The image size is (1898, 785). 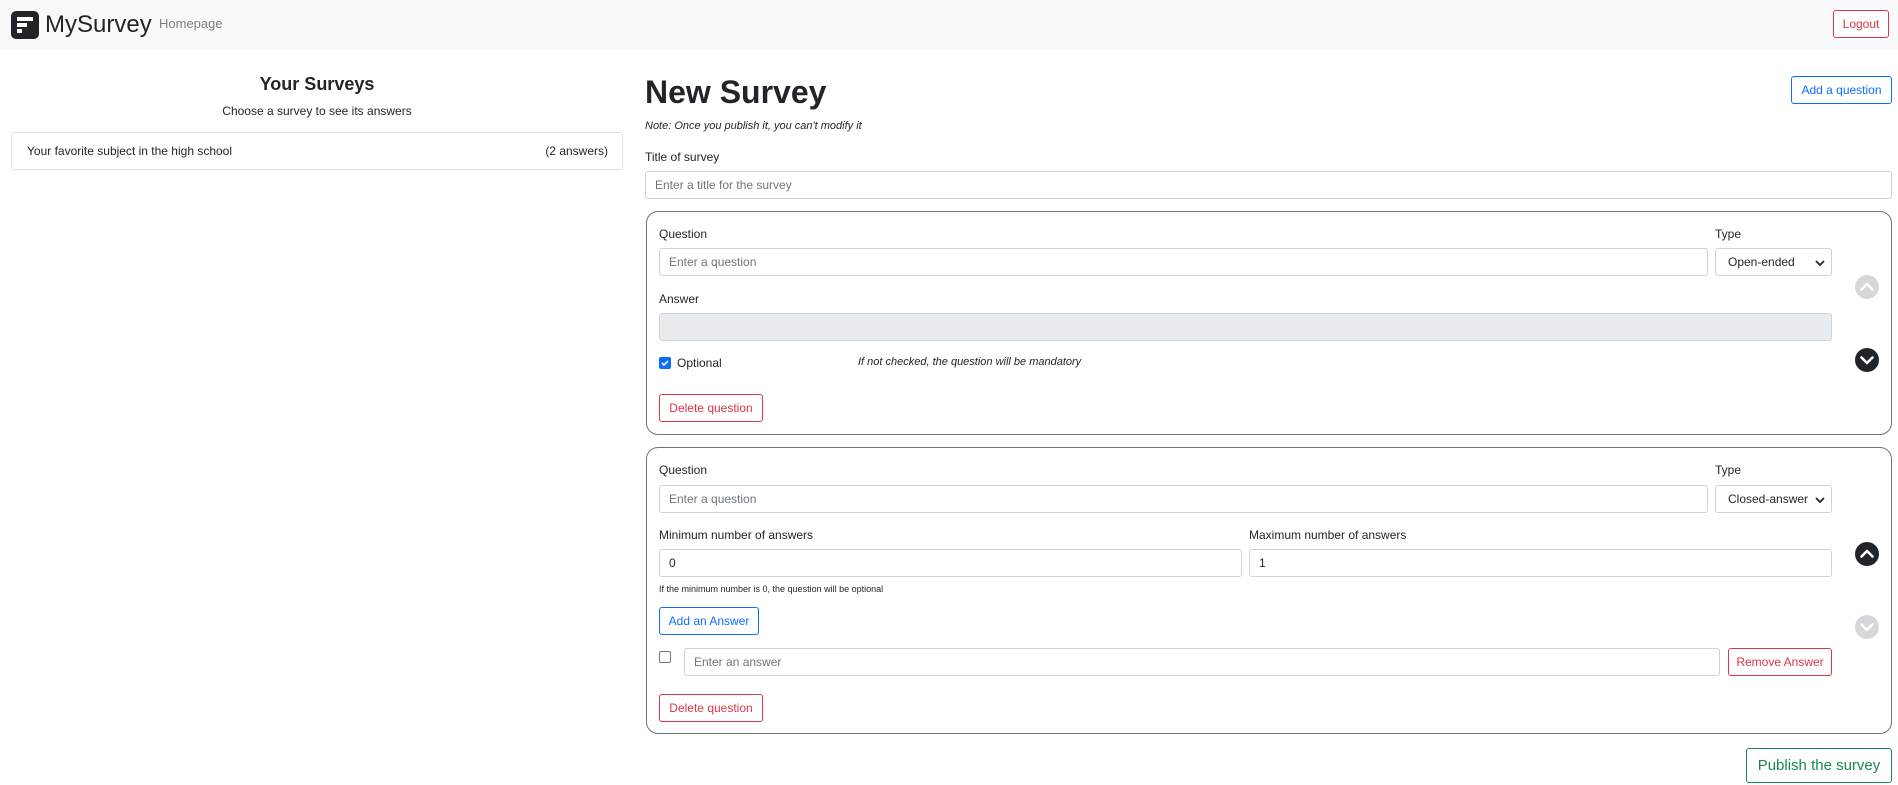 What do you see at coordinates (317, 111) in the screenshot?
I see `surveys-subtitle: Choose a survey to see its answers` at bounding box center [317, 111].